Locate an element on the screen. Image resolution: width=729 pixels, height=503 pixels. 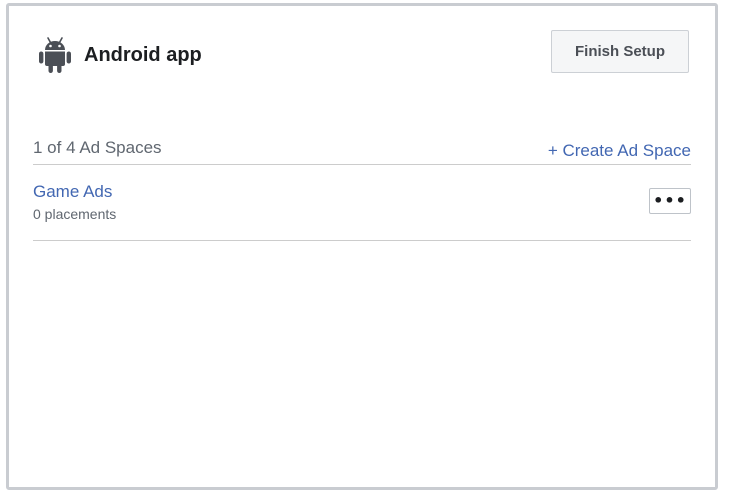
create-ad-space-link: + Create Ad Space is located at coordinates (619, 151).